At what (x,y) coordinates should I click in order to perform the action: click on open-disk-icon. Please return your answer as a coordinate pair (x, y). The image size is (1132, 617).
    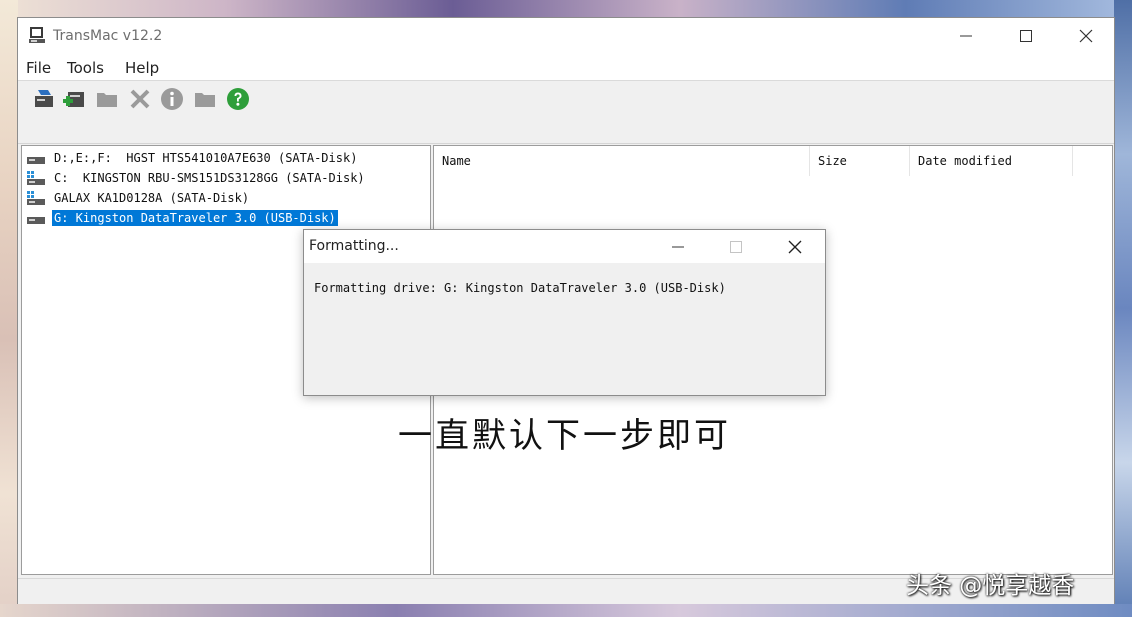
    Looking at the image, I should click on (44, 98).